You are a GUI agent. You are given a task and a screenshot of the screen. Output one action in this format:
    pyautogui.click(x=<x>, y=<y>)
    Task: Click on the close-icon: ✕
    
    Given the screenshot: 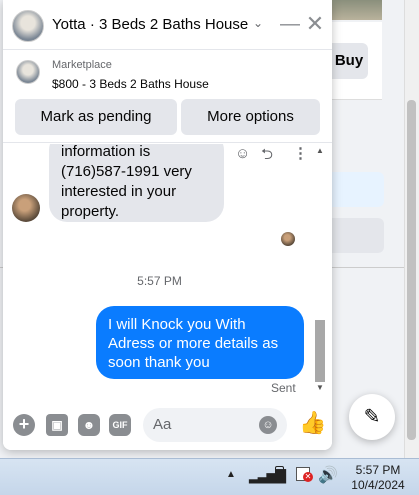 What is the action you would take?
    pyautogui.click(x=315, y=25)
    